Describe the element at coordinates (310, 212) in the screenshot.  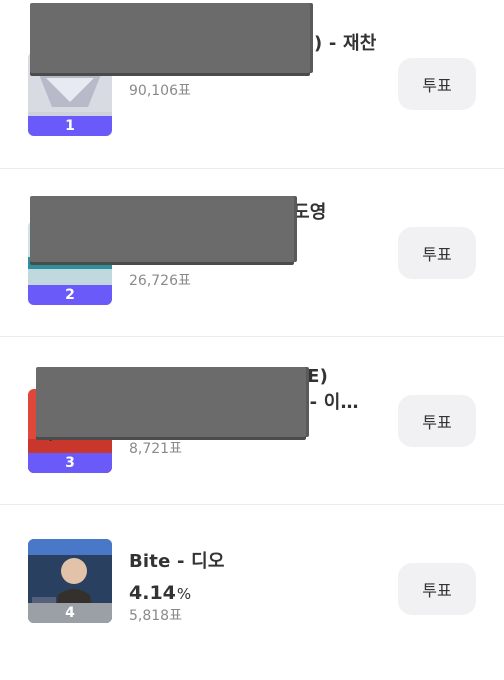
I see `song-title: 도영` at that location.